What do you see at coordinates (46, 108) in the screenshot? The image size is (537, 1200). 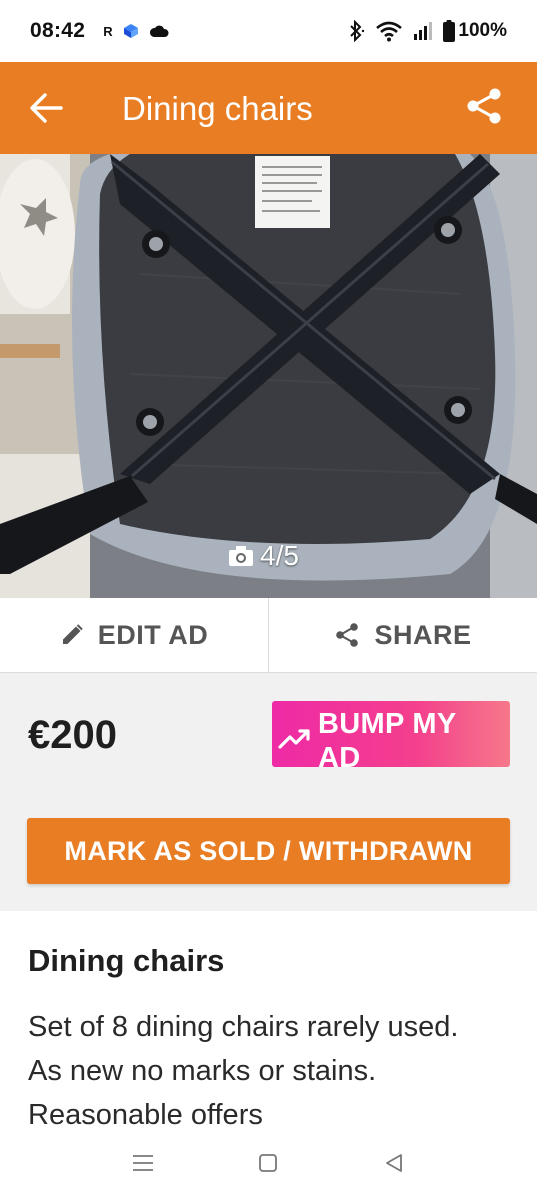 I see `back-arrow-icon` at bounding box center [46, 108].